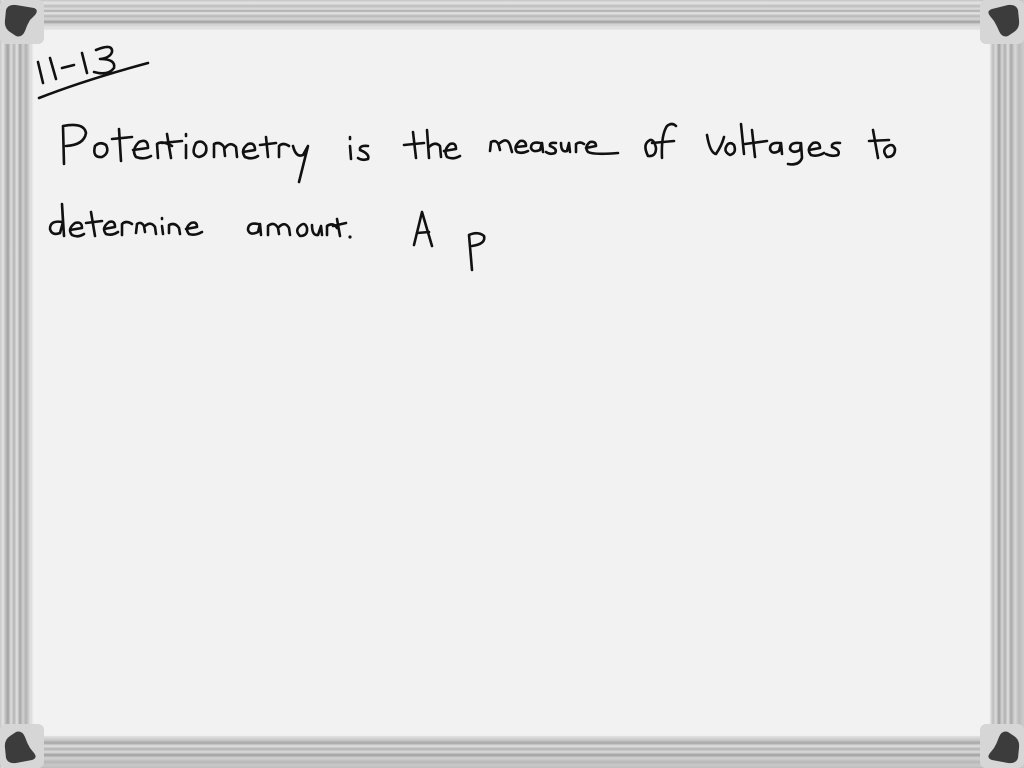 The height and width of the screenshot is (768, 1024). I want to click on frame-bottom-rail, so click(512, 752).